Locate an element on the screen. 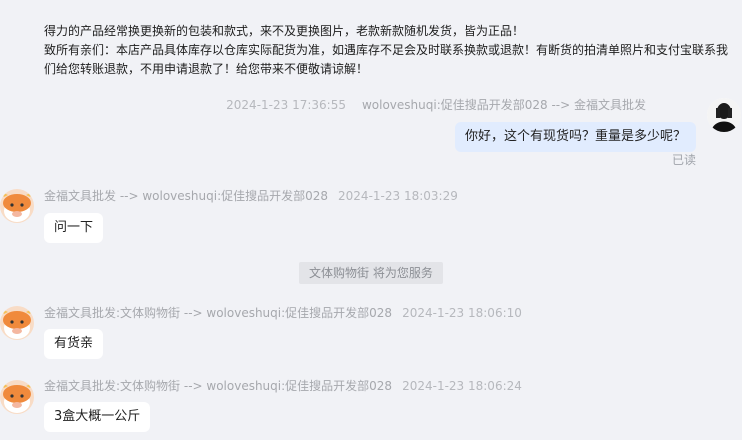 Image resolution: width=742 pixels, height=440 pixels. message-text: 3盒大概一公斤 is located at coordinates (97, 416).